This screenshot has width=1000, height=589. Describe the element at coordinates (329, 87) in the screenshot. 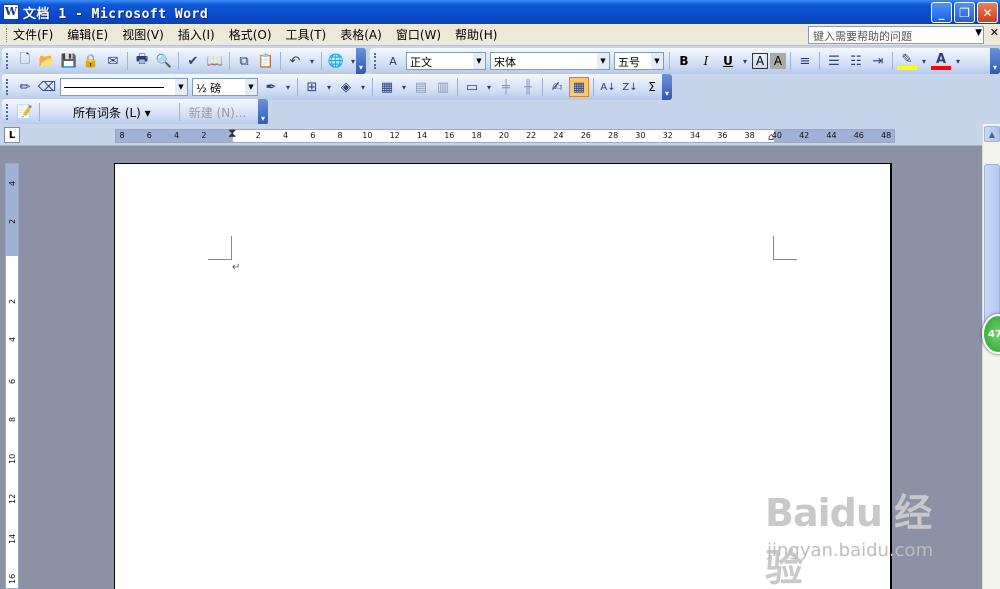

I see `borders-dropdown-icon: ▾` at that location.